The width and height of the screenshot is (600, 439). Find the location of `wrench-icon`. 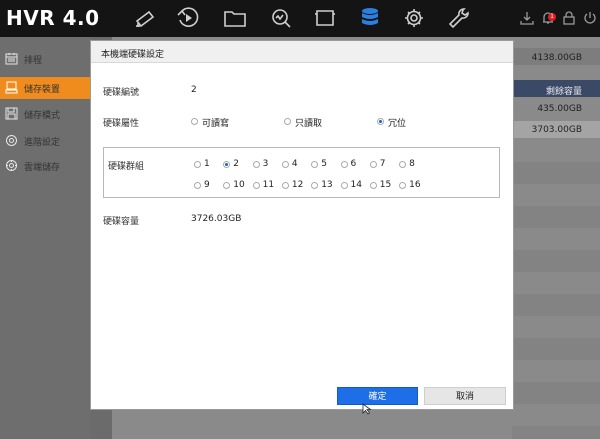

wrench-icon is located at coordinates (459, 18).